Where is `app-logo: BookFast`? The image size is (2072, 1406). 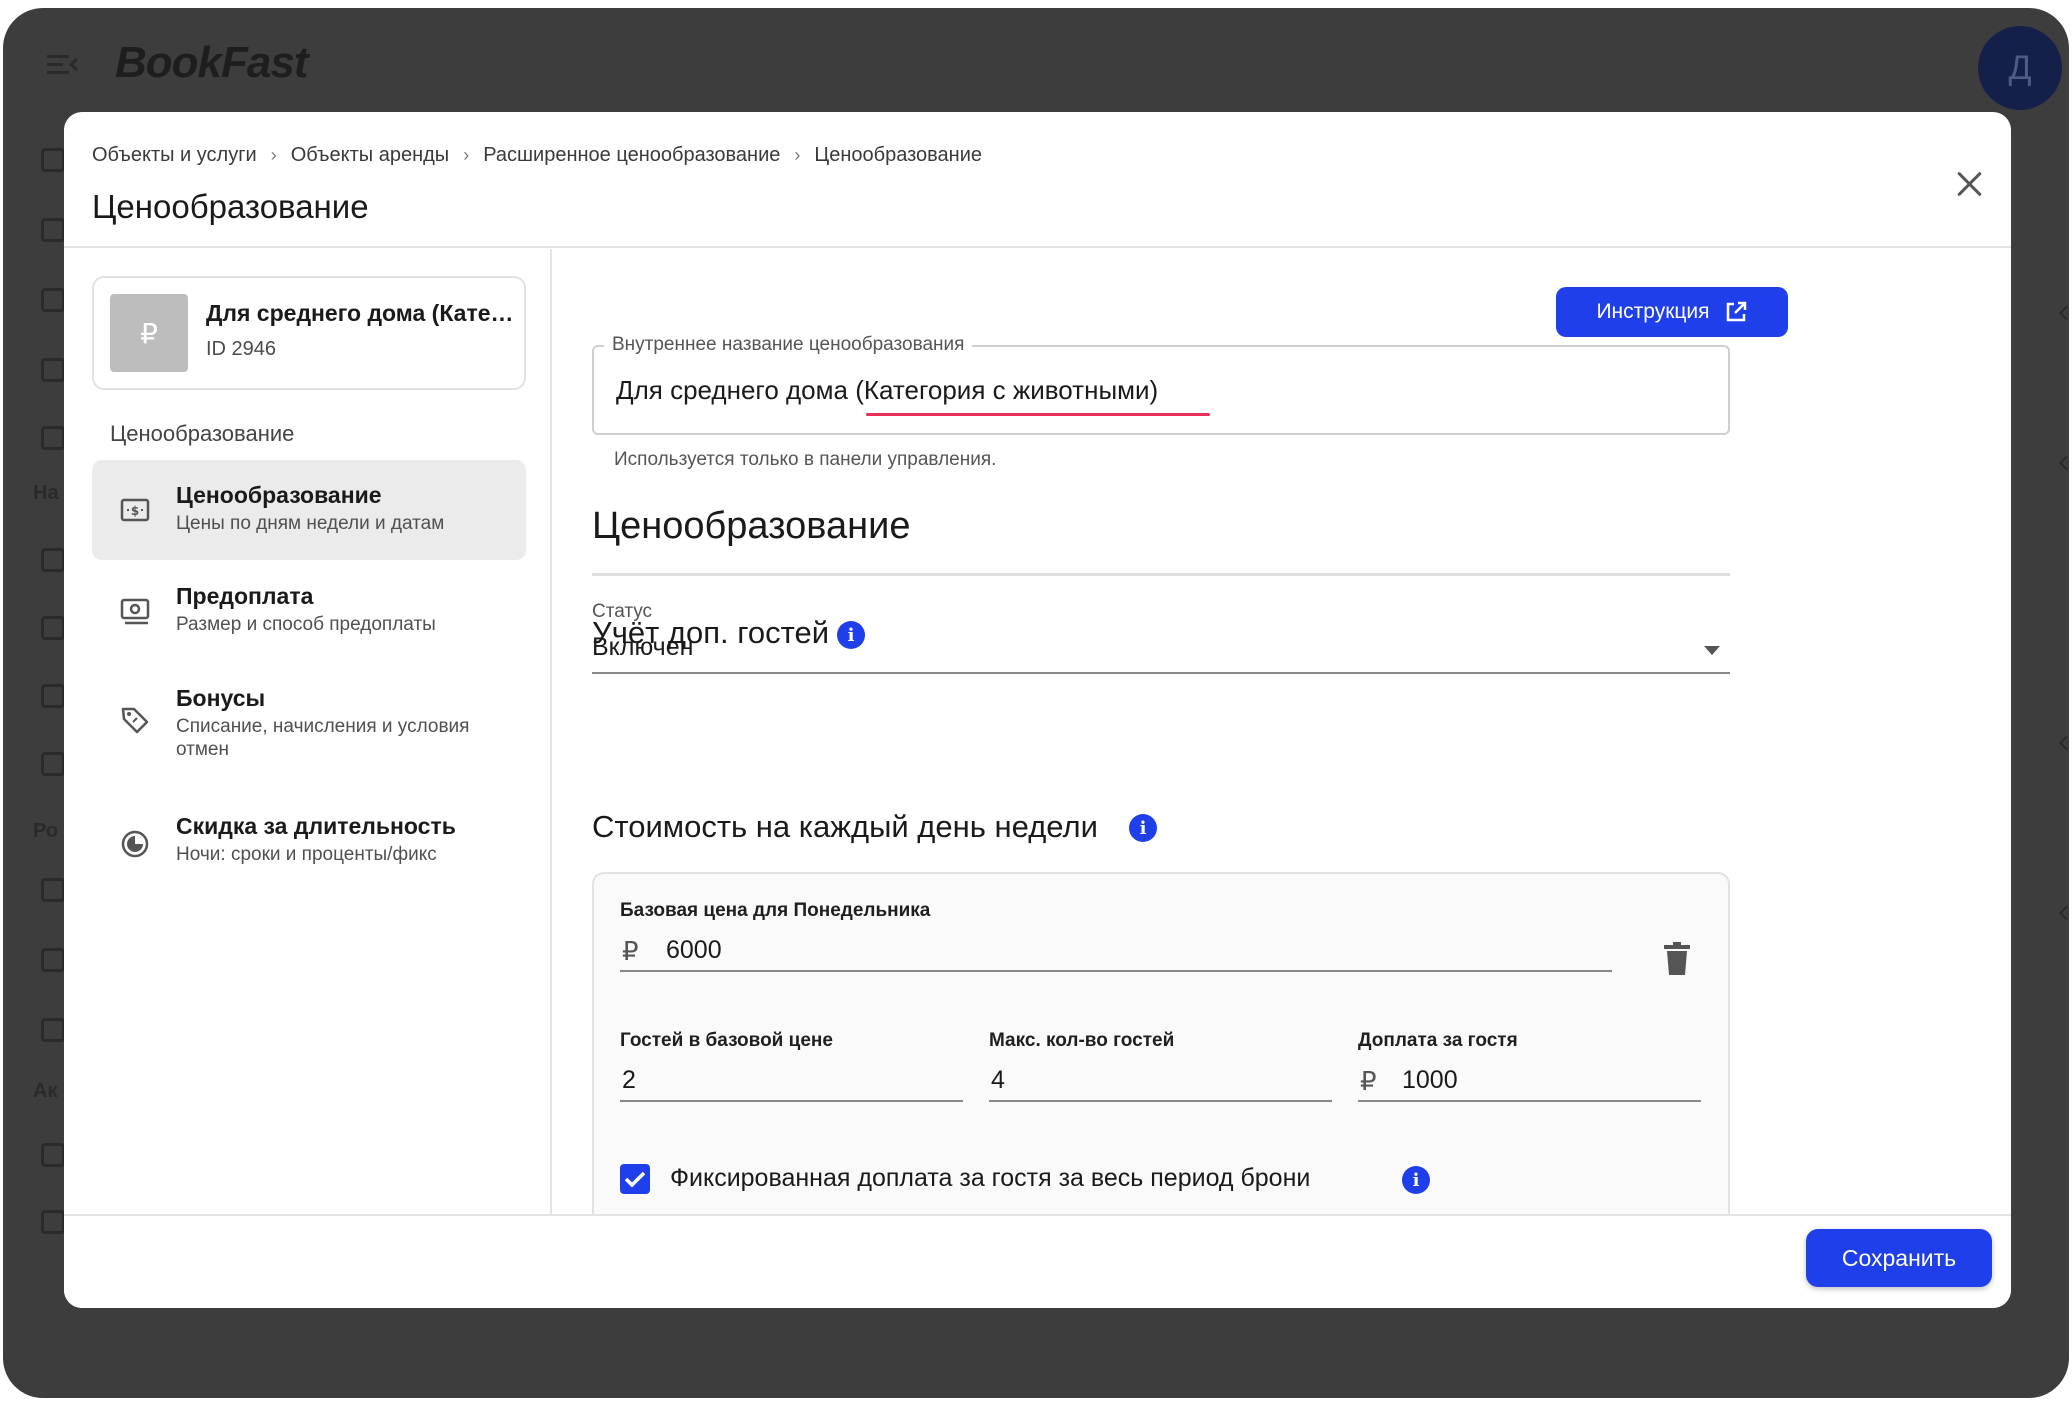
app-logo: BookFast is located at coordinates (211, 63).